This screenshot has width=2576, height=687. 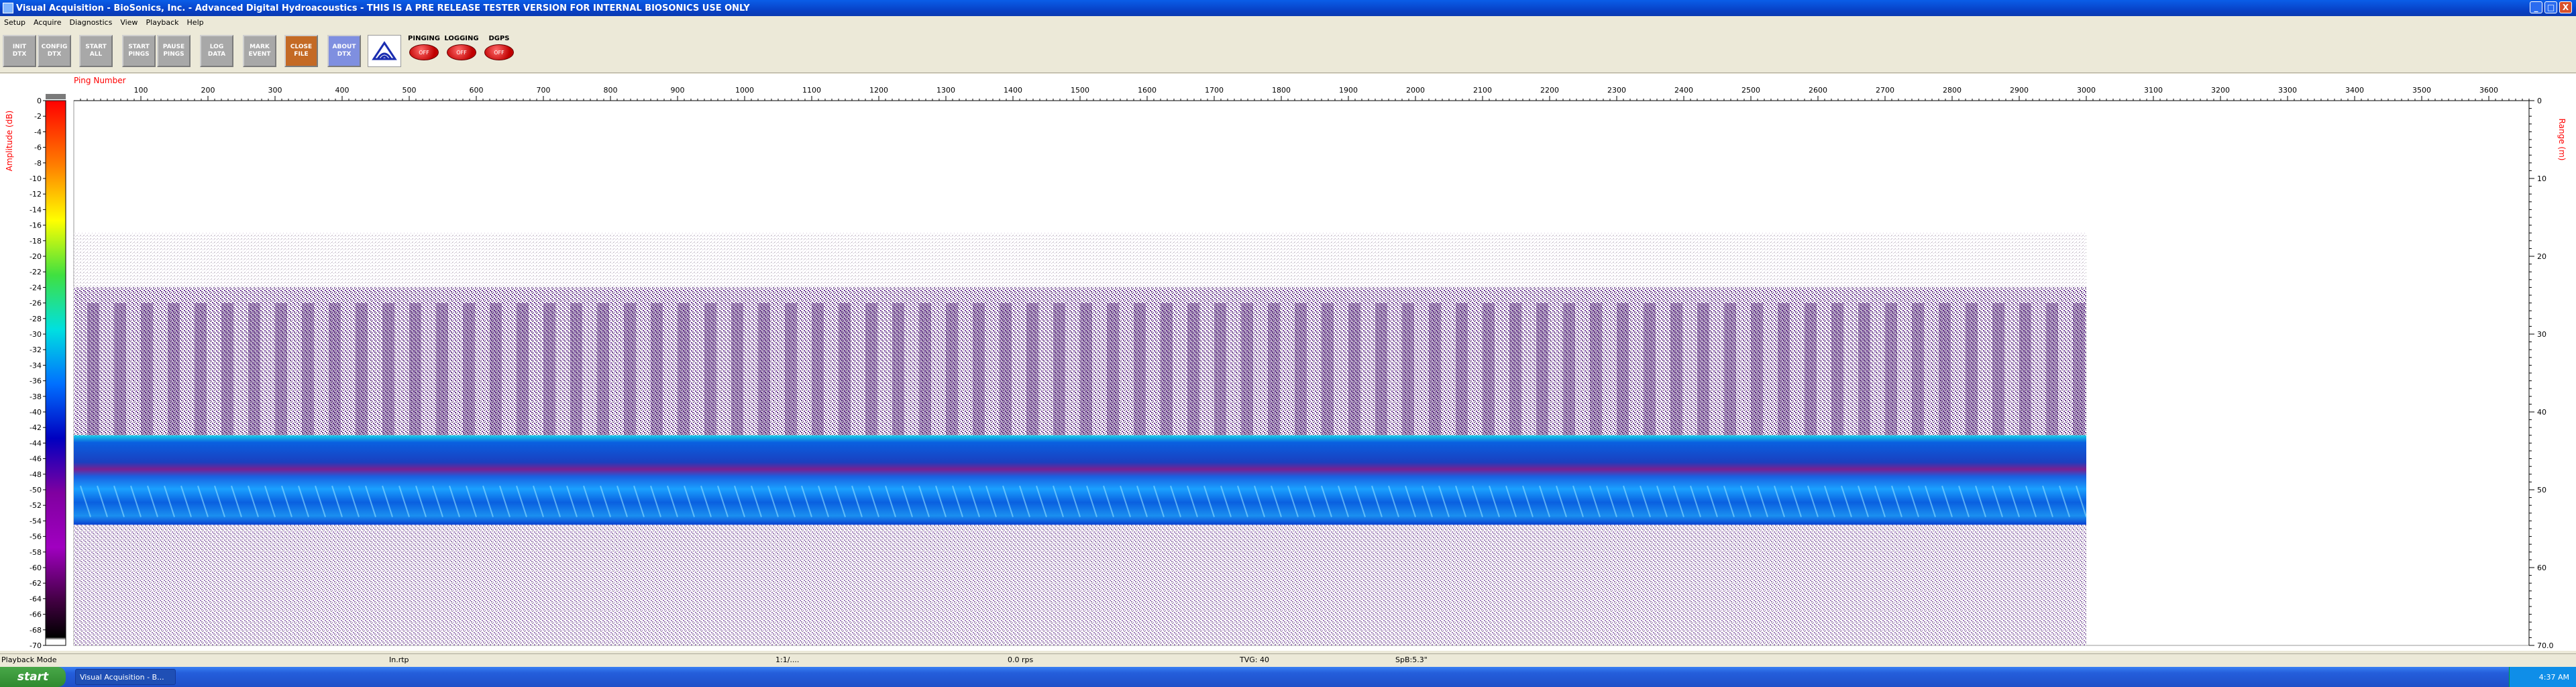 I want to click on amplitude-tick-label: -8, so click(x=38, y=163).